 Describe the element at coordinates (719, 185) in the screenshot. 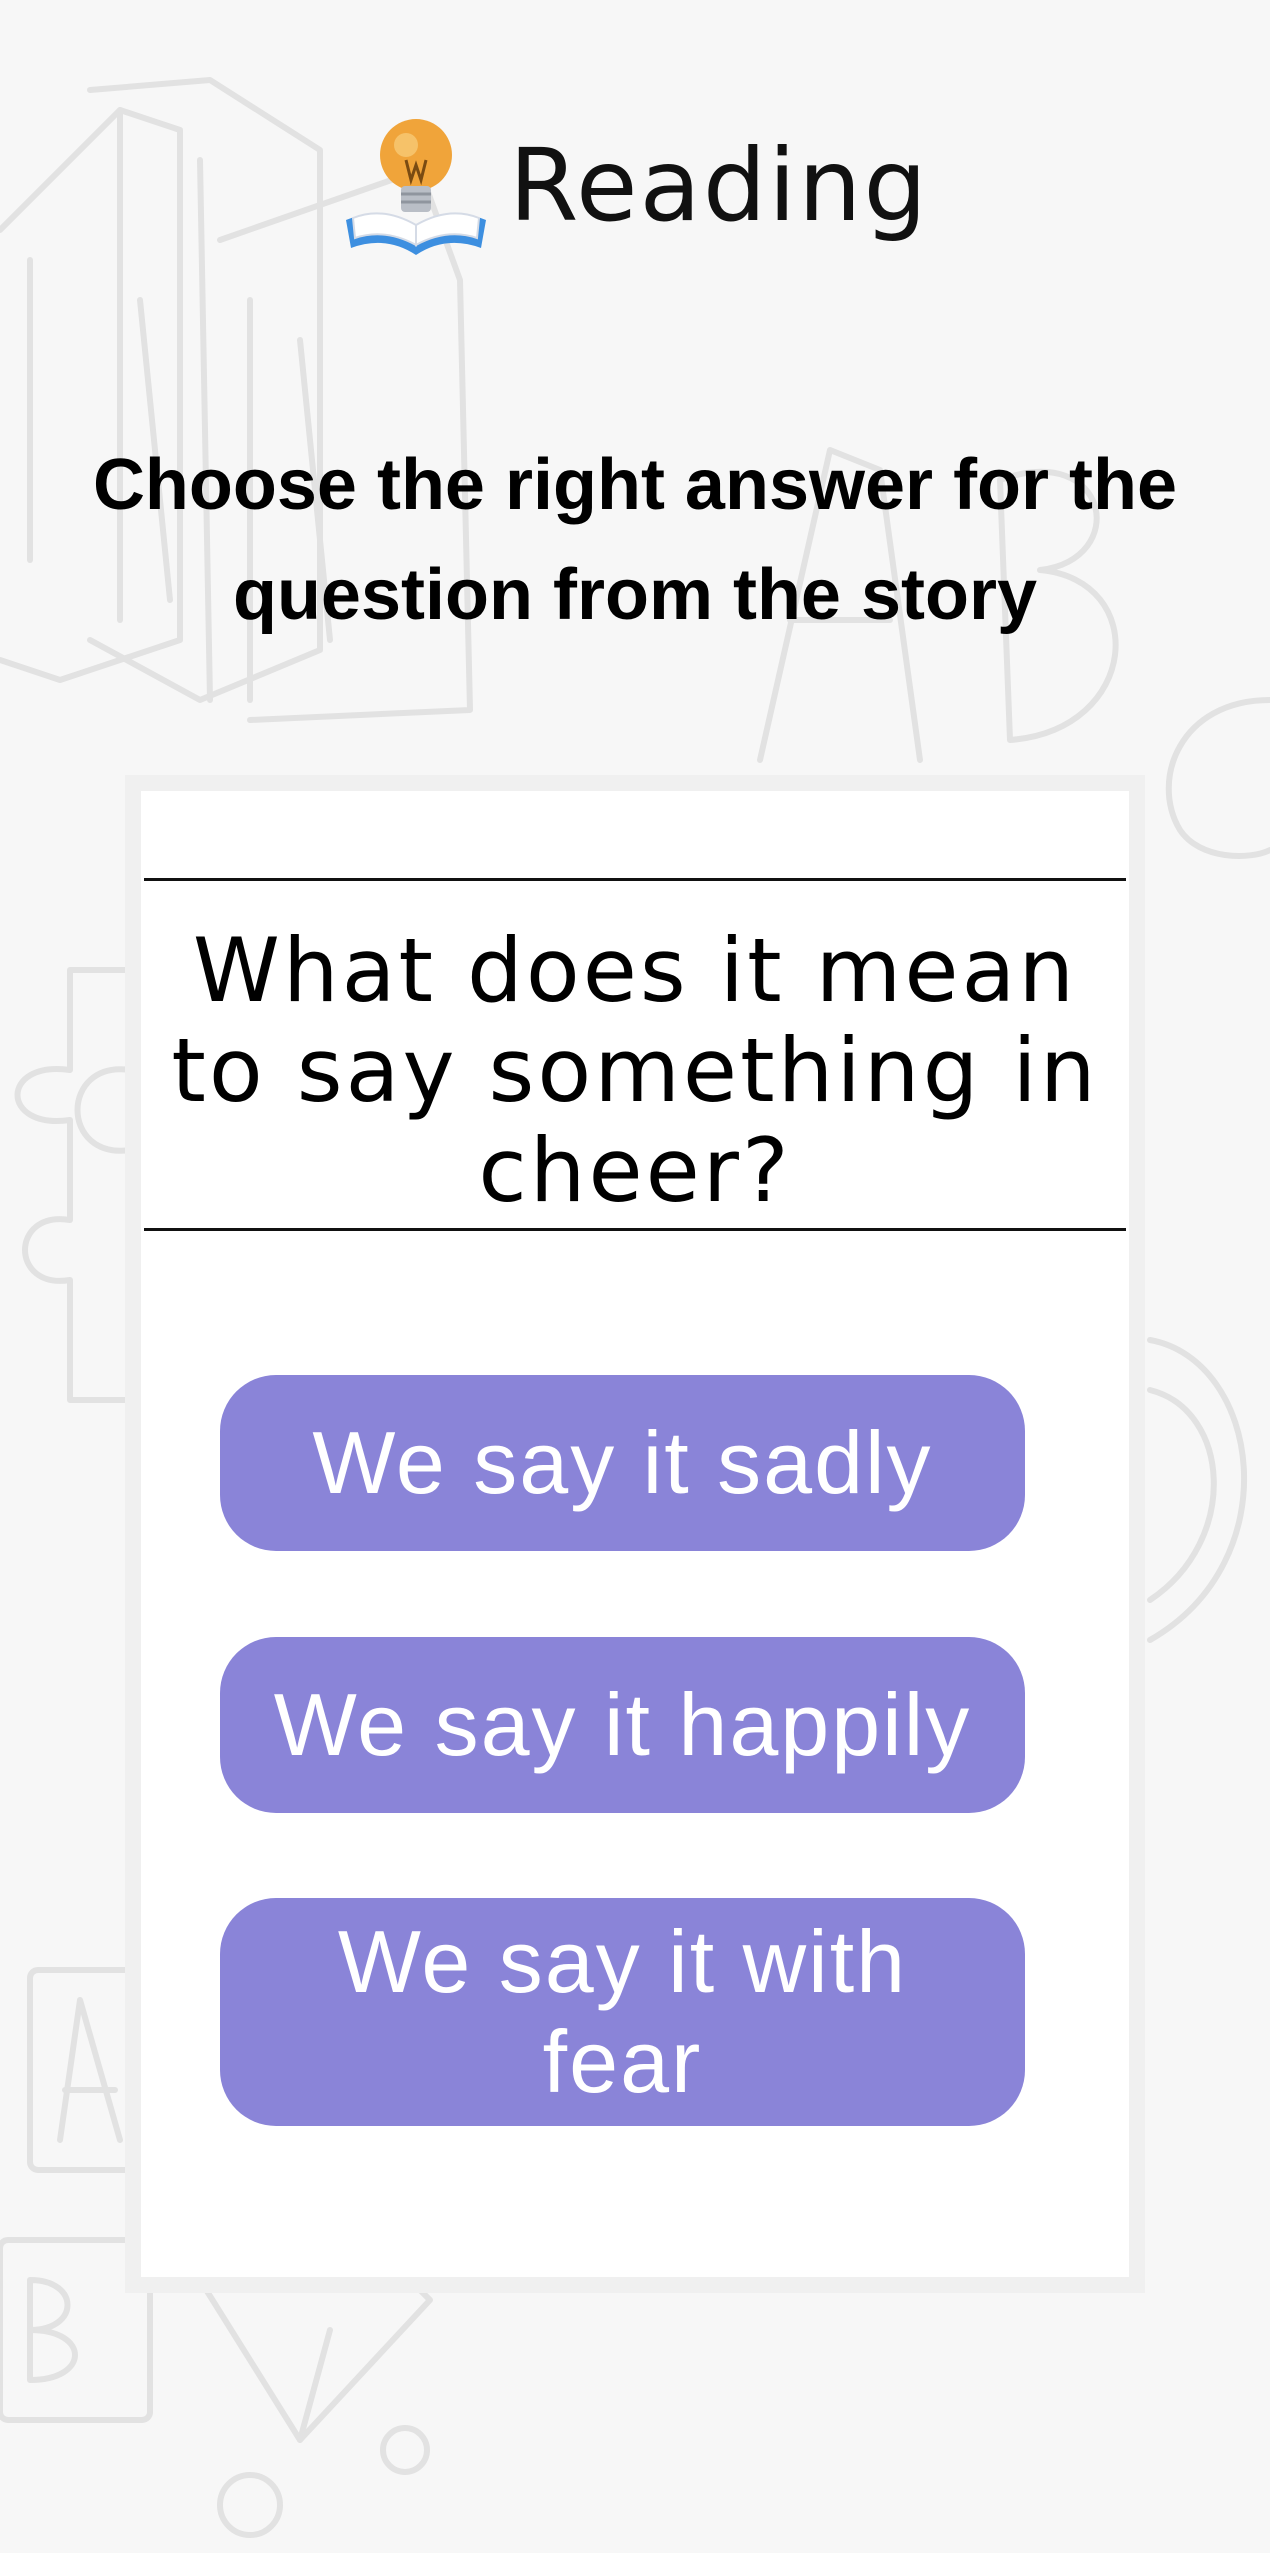

I see `page-title: Reading` at that location.